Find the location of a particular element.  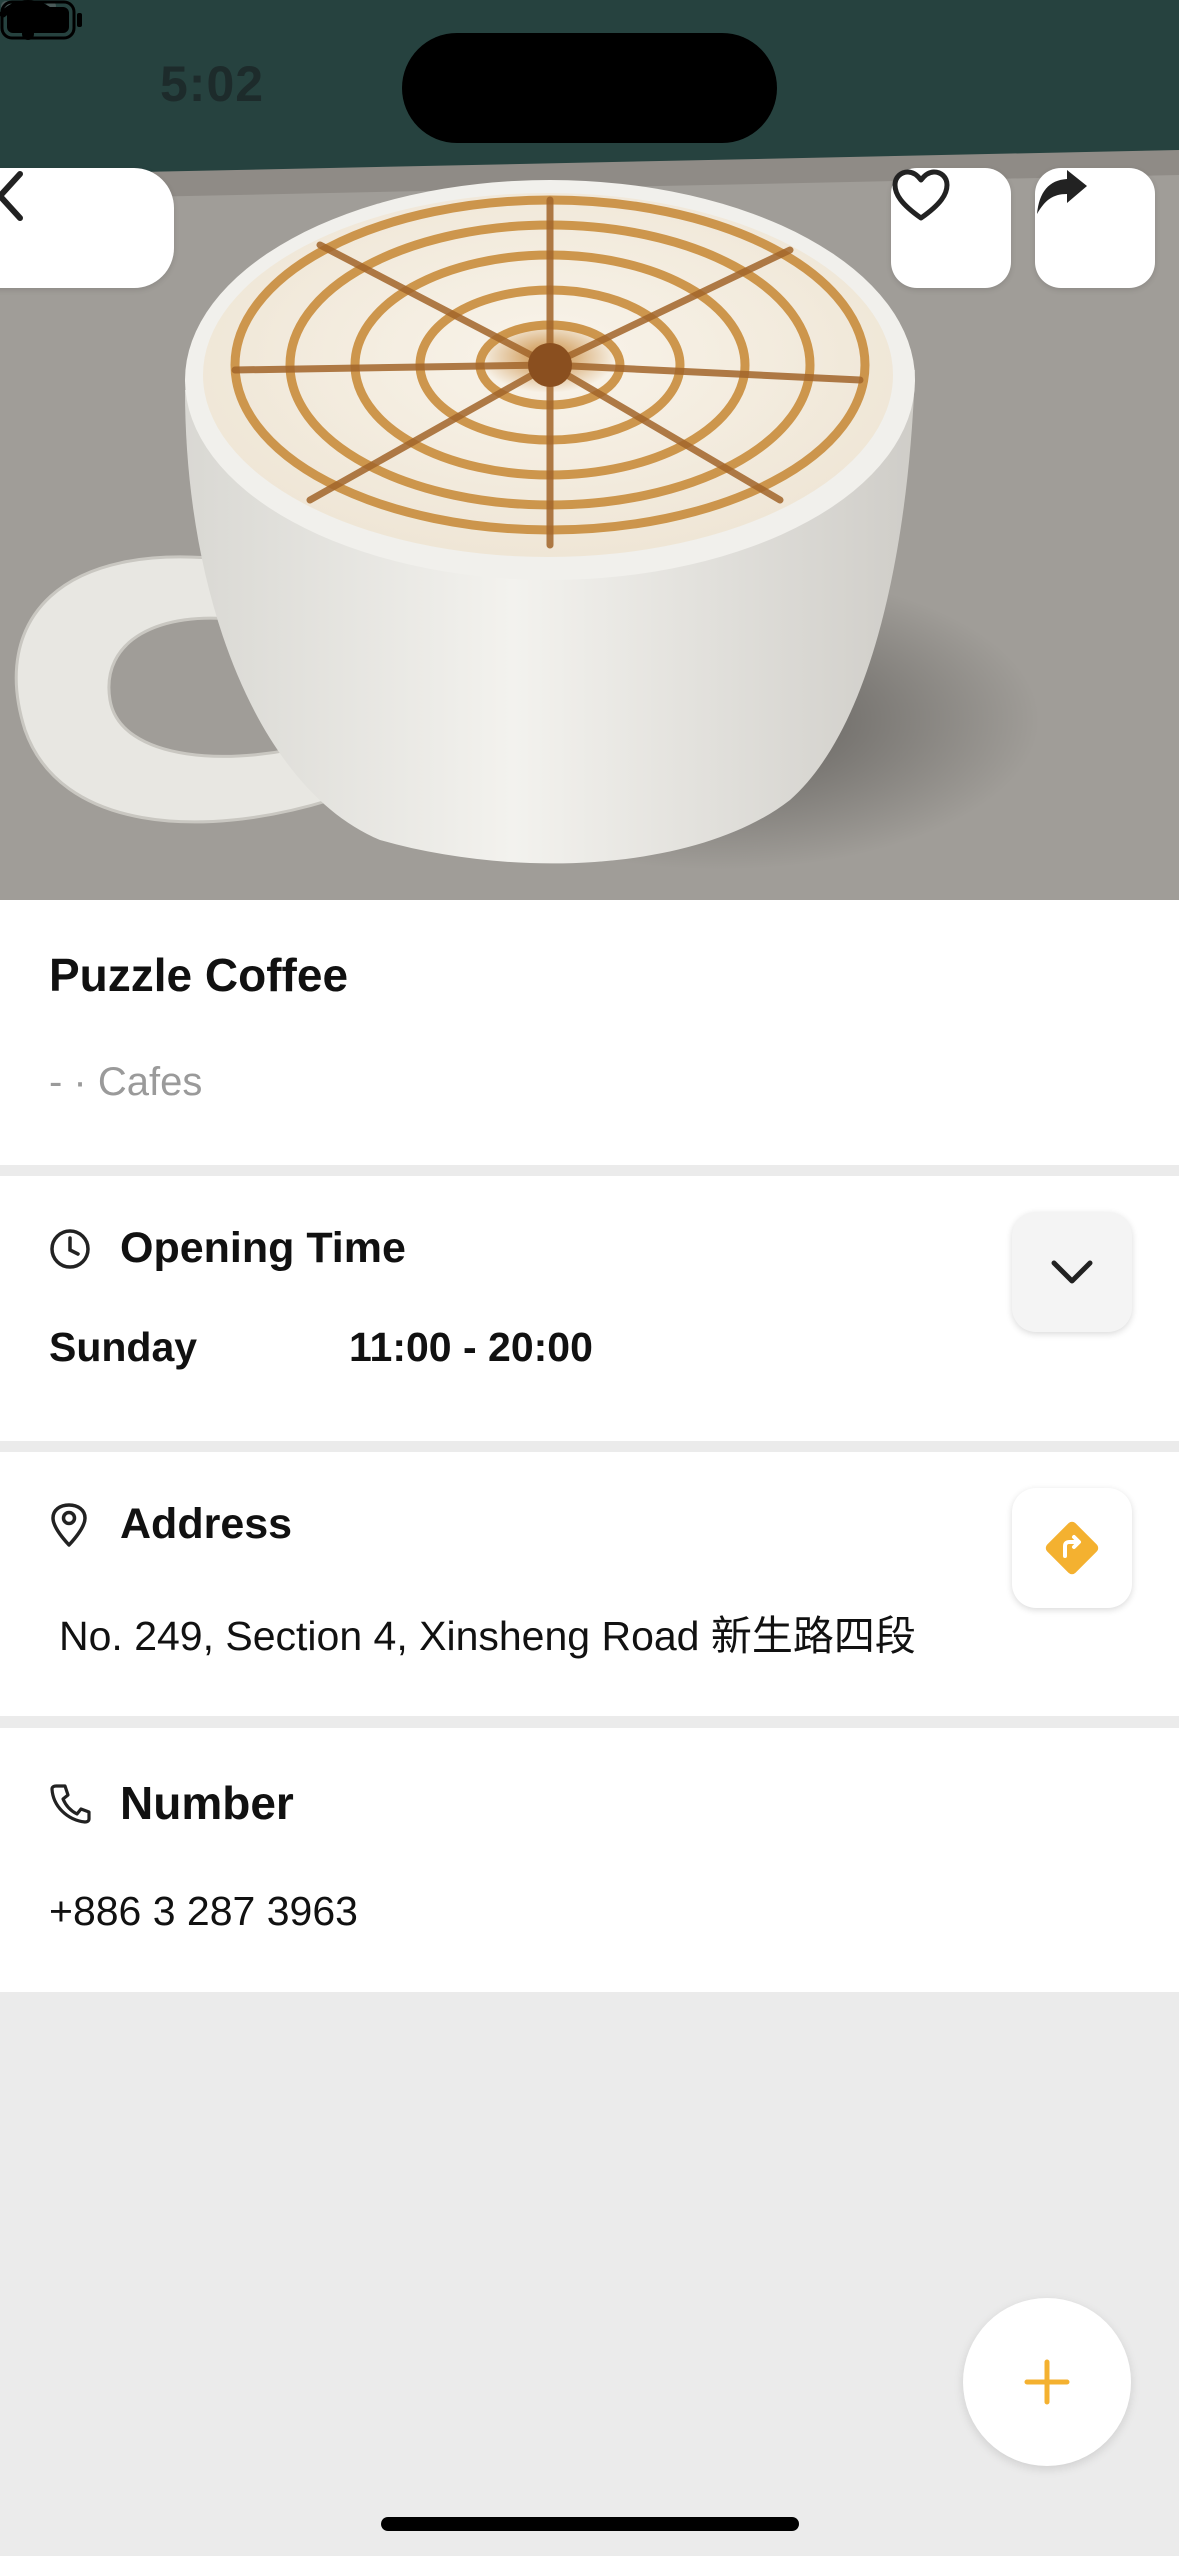

dynamic-island is located at coordinates (589, 88).